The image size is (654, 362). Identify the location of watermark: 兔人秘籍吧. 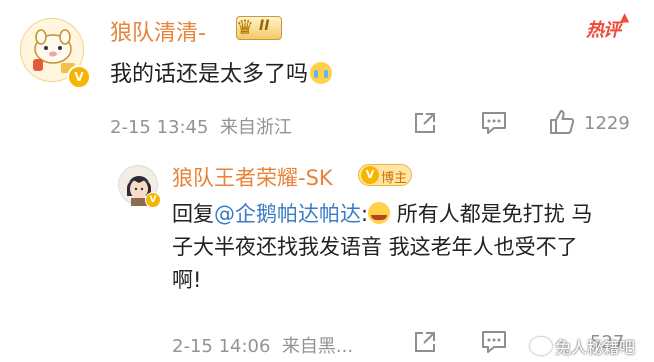
(582, 346).